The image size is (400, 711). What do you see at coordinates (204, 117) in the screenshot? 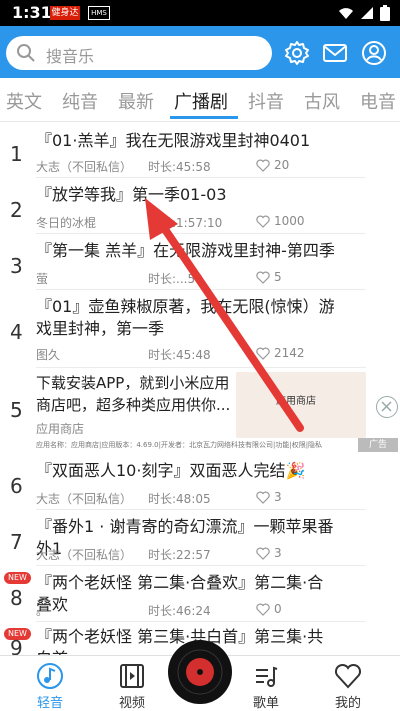
I see `tab-active-indicator` at bounding box center [204, 117].